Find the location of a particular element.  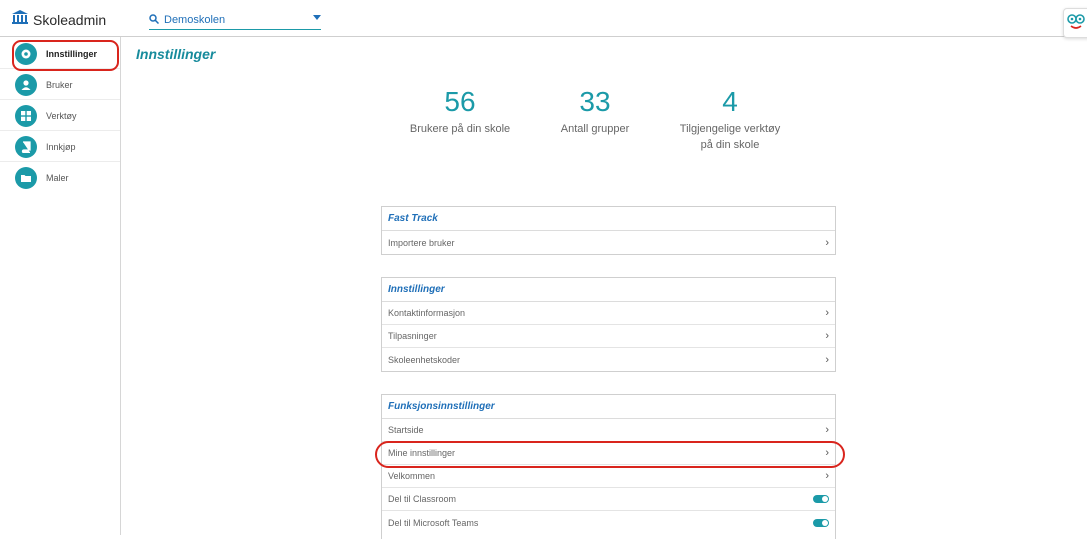

sidebar-item-verktoy: Verktøy is located at coordinates (60, 116).